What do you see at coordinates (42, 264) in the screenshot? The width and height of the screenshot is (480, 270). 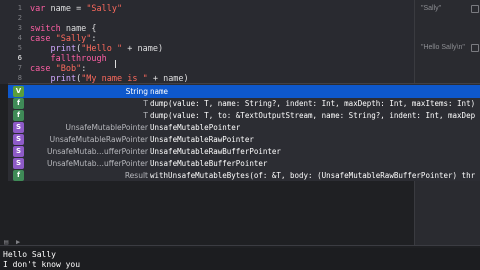 I see `console-output-line: I don't know you` at bounding box center [42, 264].